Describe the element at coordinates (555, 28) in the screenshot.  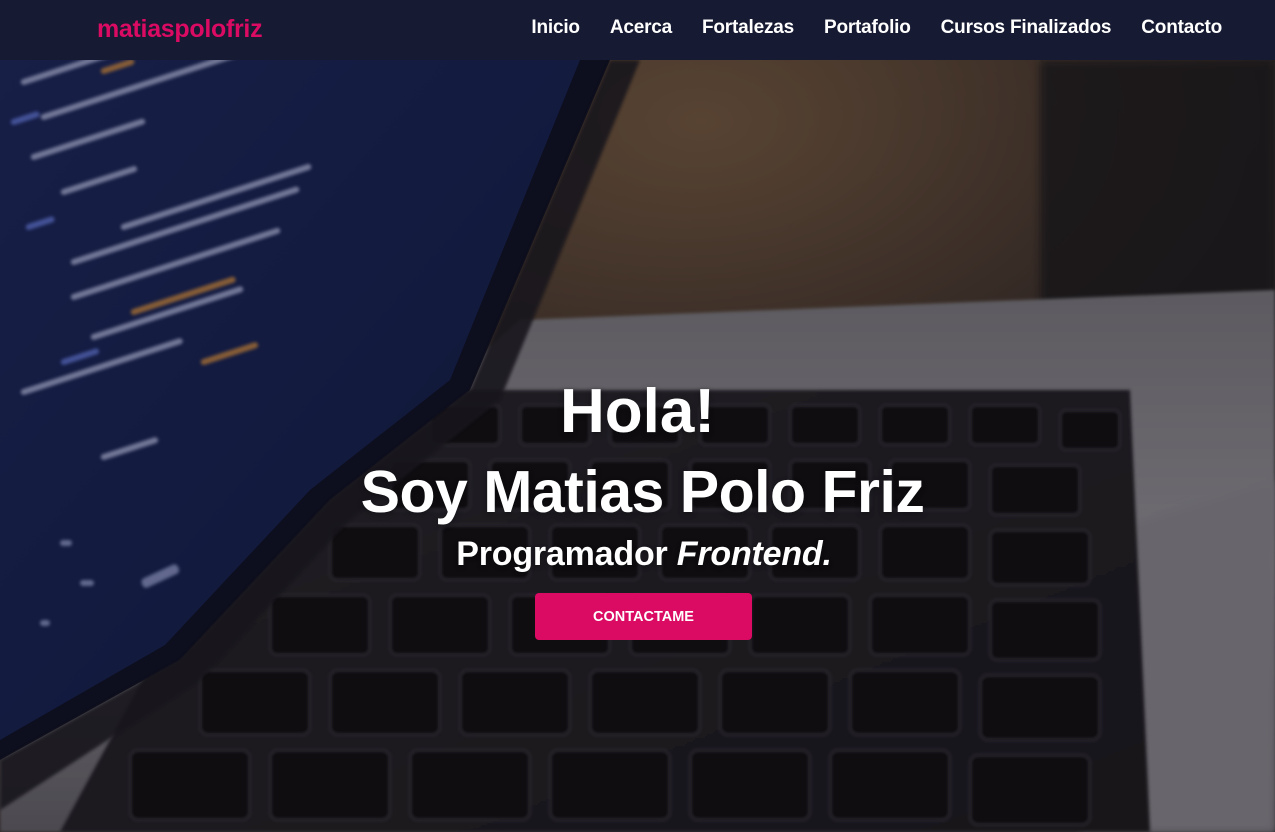
I see `nav-link-inicio: Inicio` at that location.